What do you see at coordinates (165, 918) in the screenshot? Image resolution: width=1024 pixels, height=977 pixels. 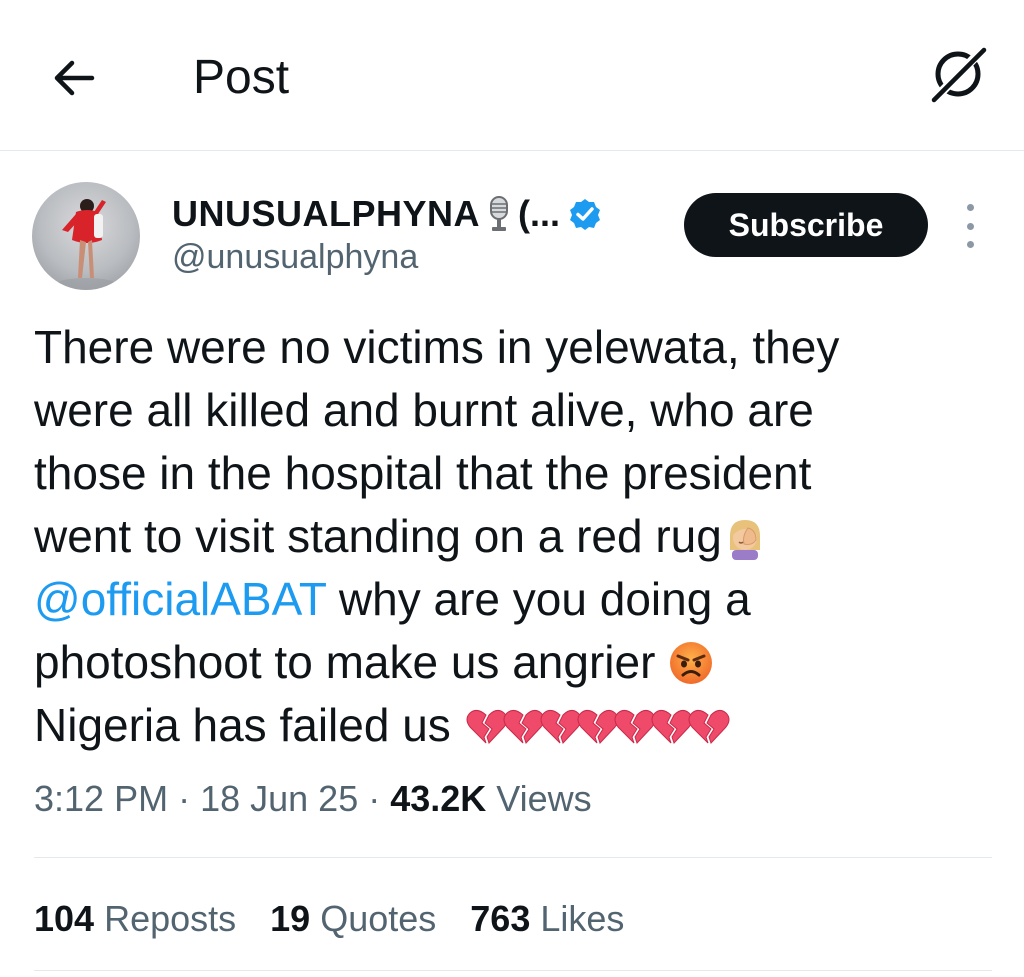 I see `reposts-label: Reposts` at bounding box center [165, 918].